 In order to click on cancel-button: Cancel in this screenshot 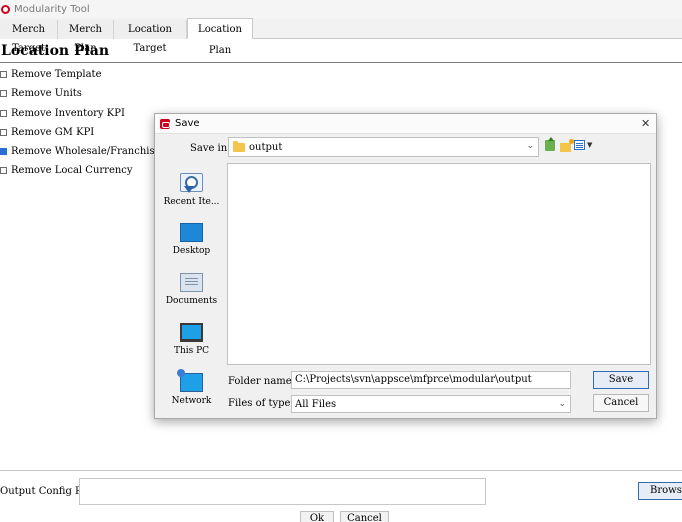, I will do `click(364, 516)`.